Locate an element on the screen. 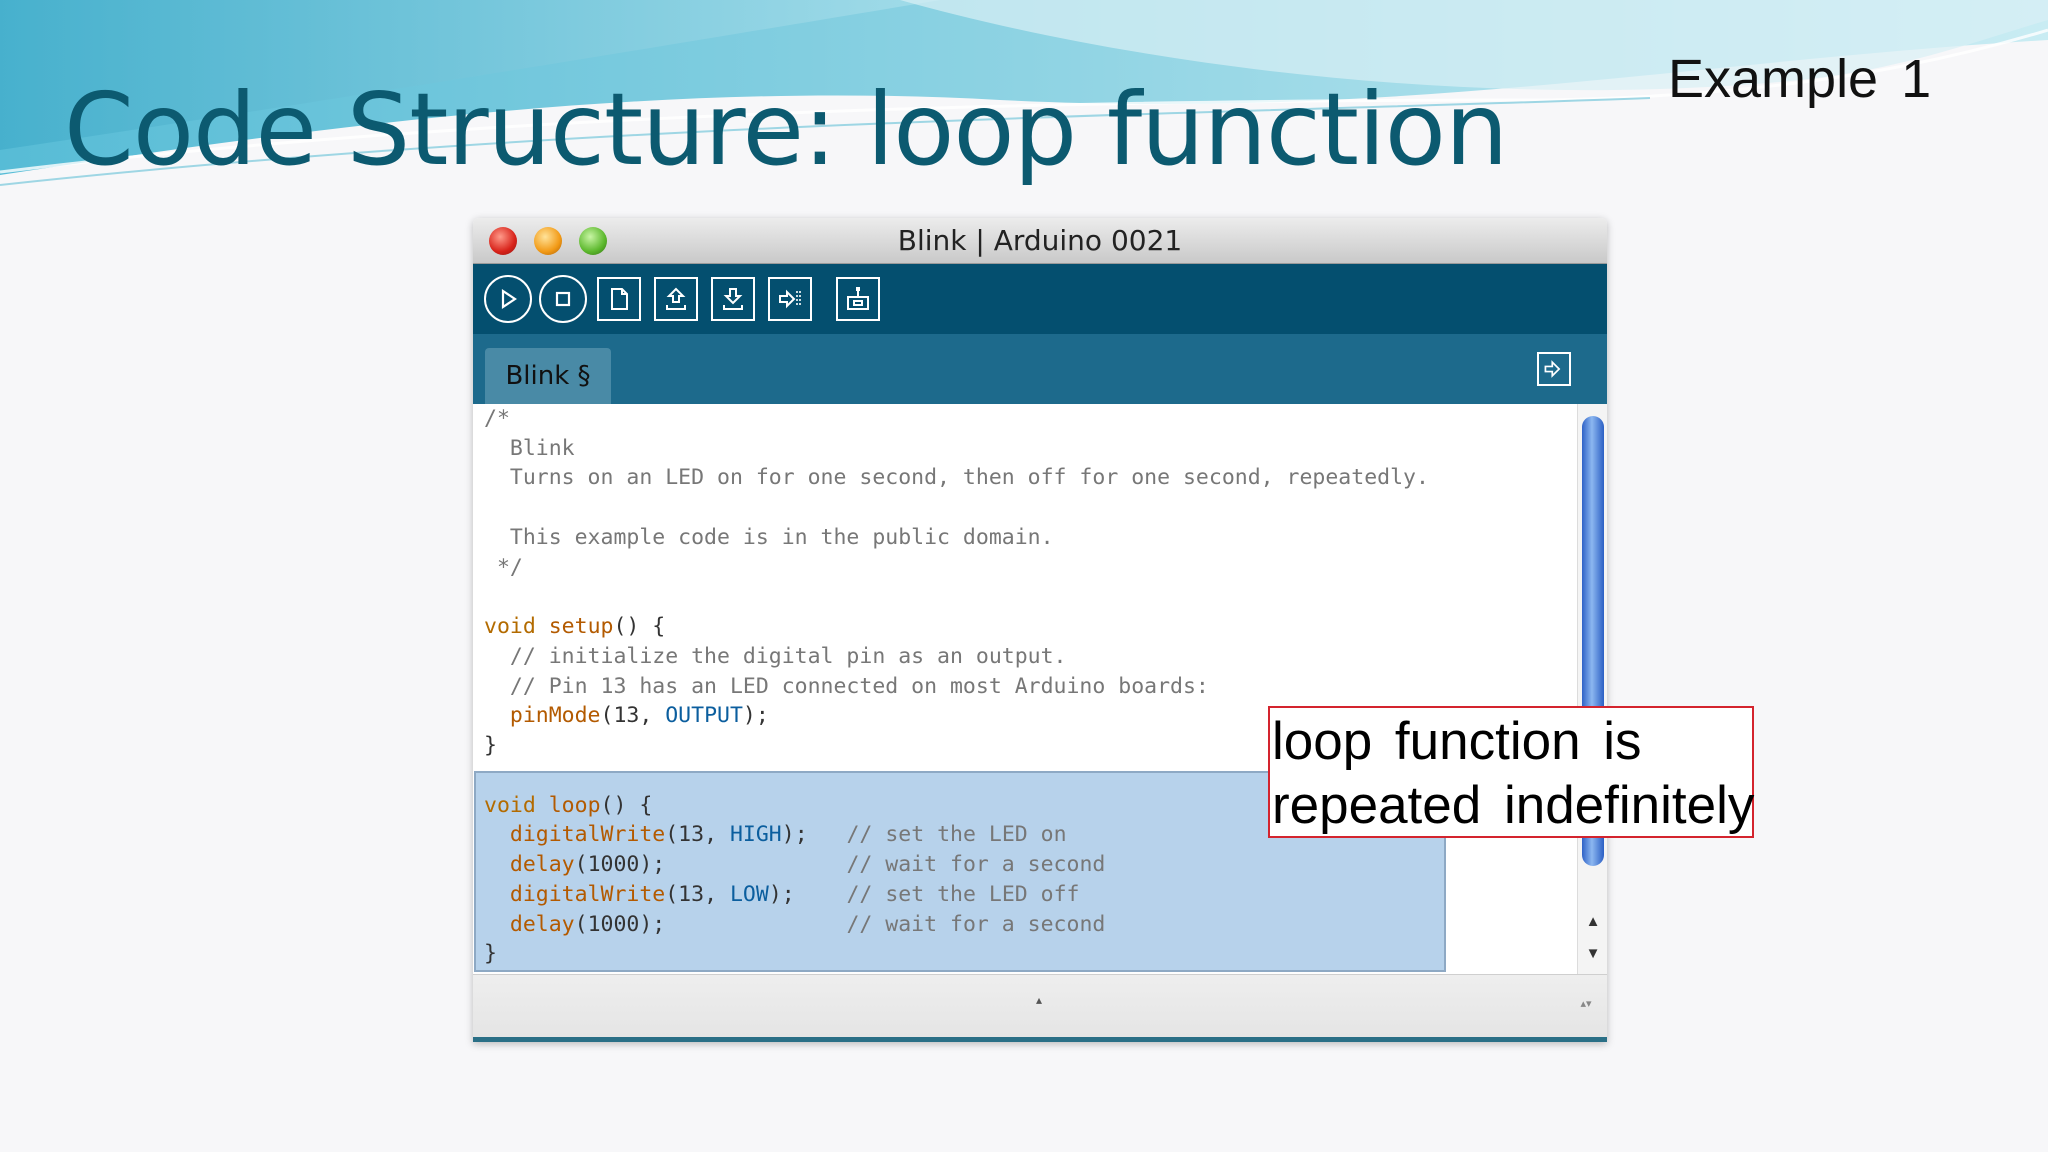 The height and width of the screenshot is (1152, 2048). code-token: OUTPUT is located at coordinates (704, 716).